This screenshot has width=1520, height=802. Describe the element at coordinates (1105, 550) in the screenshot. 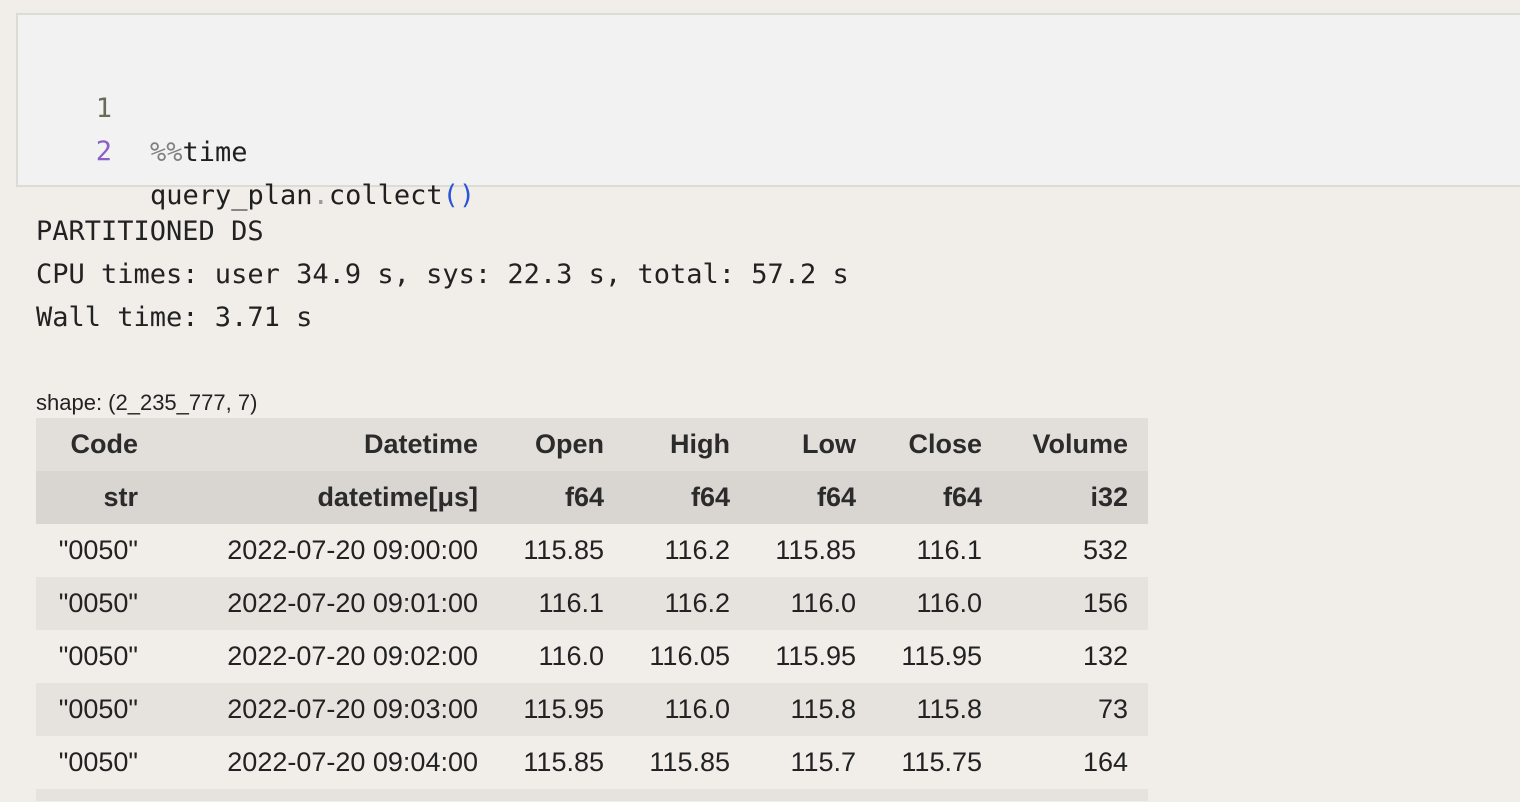

I see `table-cell: 532` at that location.